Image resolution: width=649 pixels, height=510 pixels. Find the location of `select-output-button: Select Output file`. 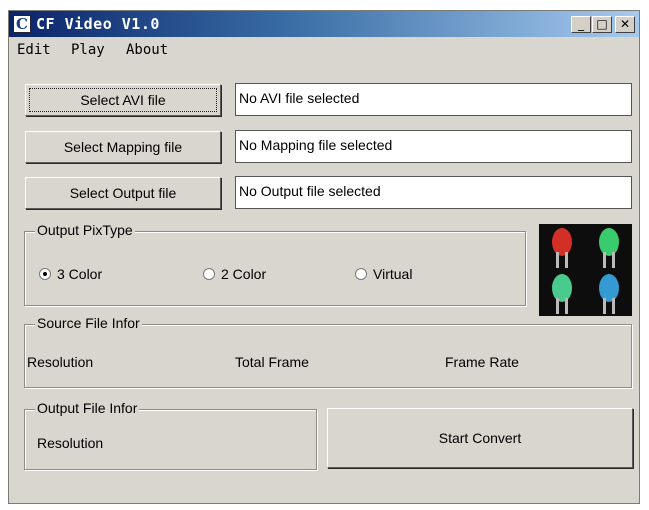

select-output-button: Select Output file is located at coordinates (123, 193).